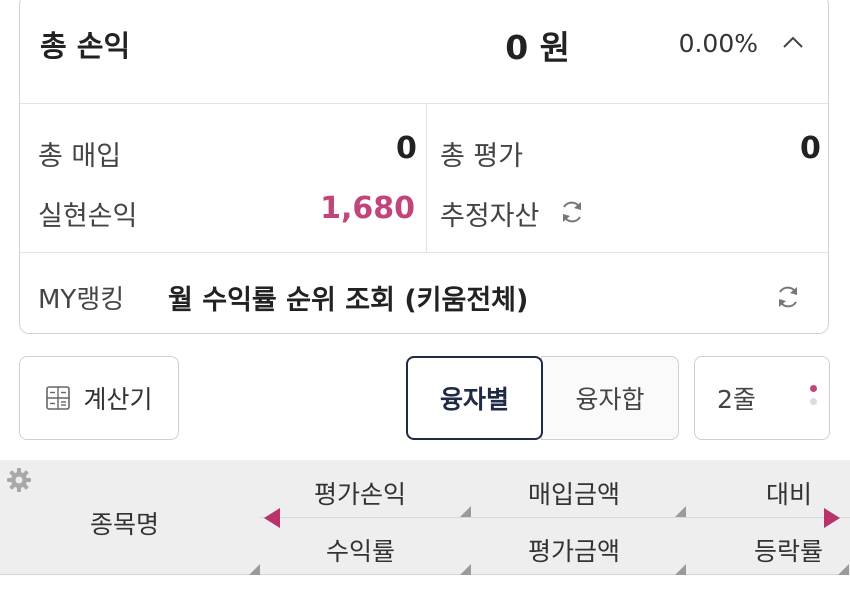  Describe the element at coordinates (367, 208) in the screenshot. I see `realized-pl-value: 1,680` at that location.